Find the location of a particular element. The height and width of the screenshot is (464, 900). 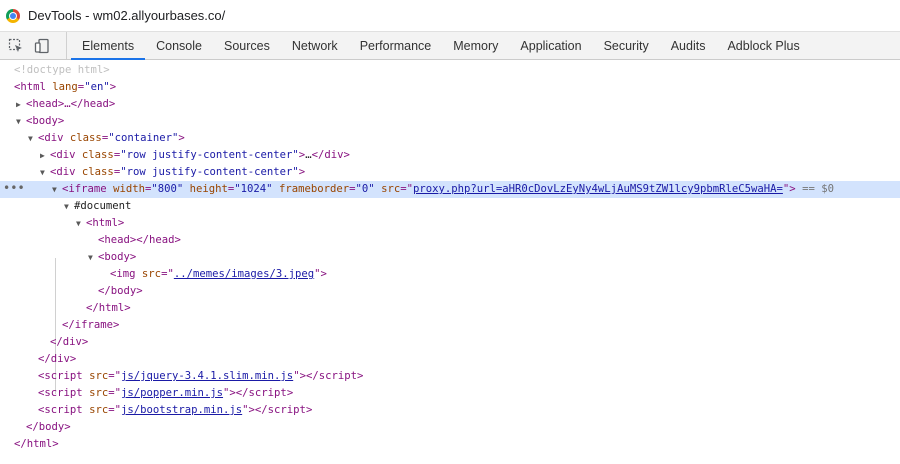

tab-network: Network is located at coordinates (315, 45).